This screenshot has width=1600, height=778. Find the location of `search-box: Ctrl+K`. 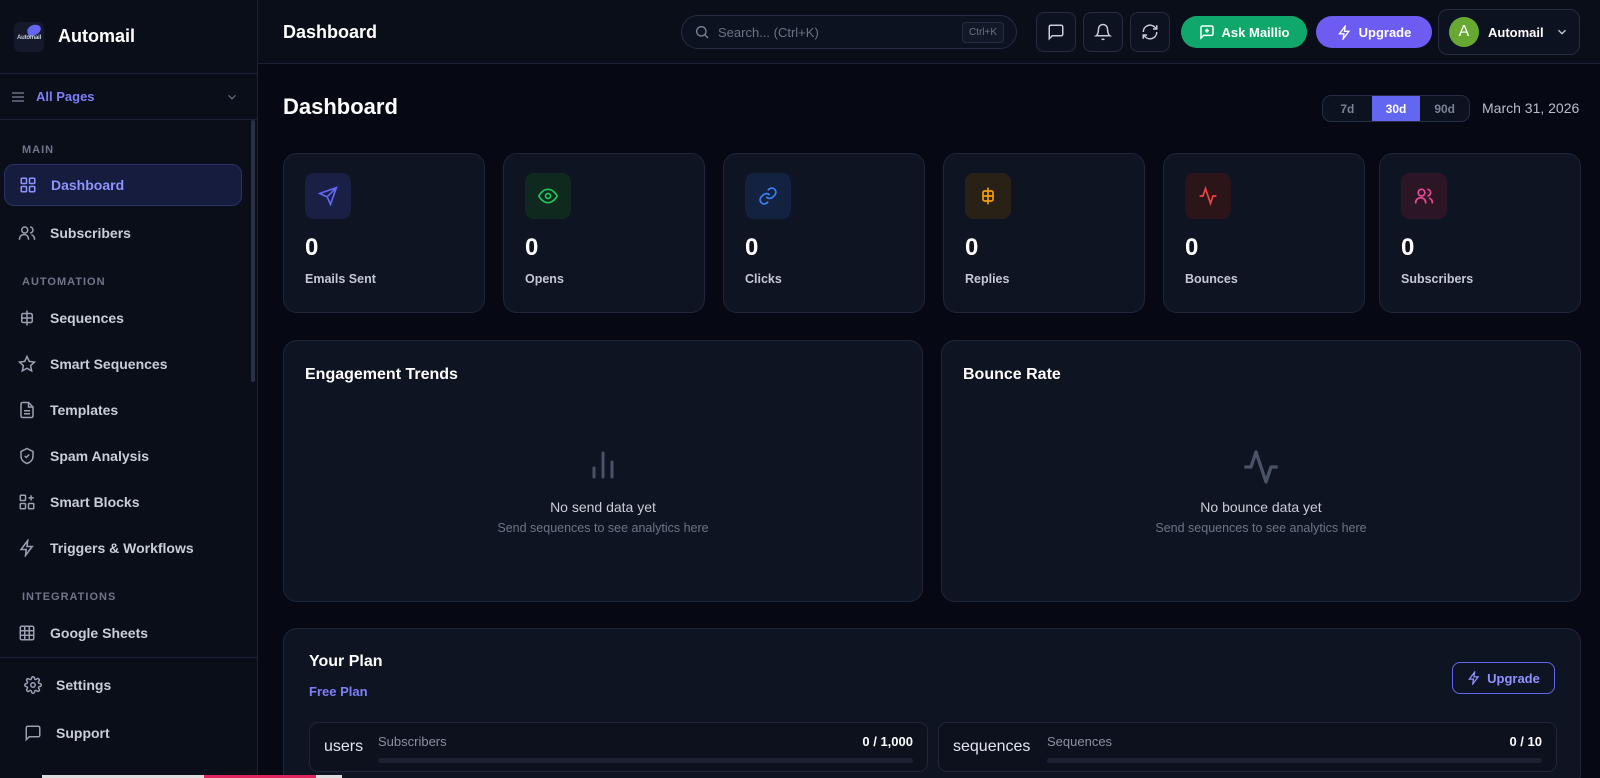

search-box: Ctrl+K is located at coordinates (849, 32).